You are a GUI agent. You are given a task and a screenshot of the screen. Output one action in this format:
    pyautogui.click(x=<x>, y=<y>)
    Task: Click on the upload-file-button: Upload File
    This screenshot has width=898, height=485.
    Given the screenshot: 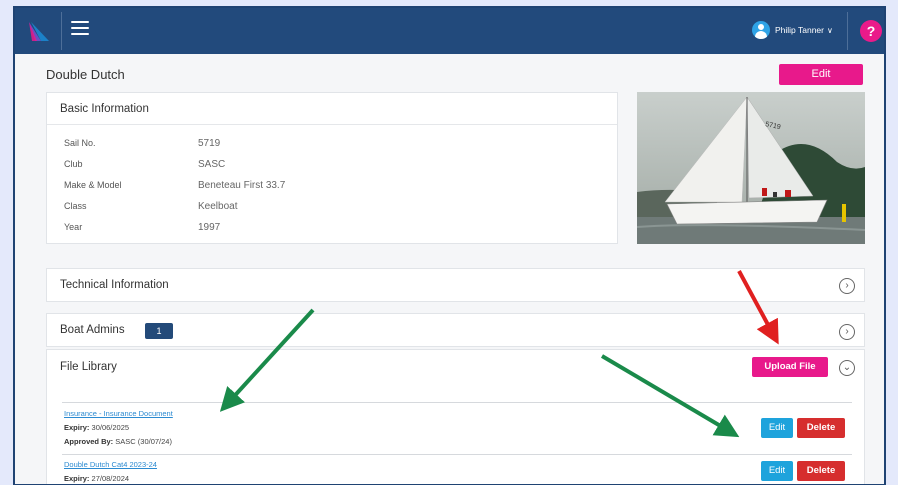 What is the action you would take?
    pyautogui.click(x=790, y=367)
    